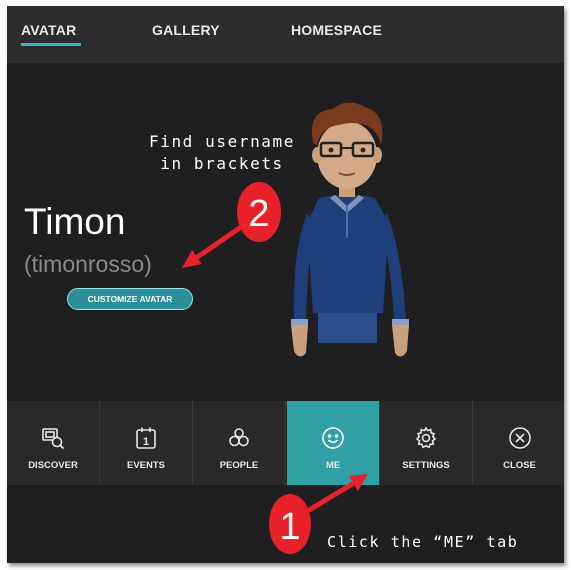 The height and width of the screenshot is (570, 572). I want to click on tab-homespace: HOMESPACE, so click(336, 30).